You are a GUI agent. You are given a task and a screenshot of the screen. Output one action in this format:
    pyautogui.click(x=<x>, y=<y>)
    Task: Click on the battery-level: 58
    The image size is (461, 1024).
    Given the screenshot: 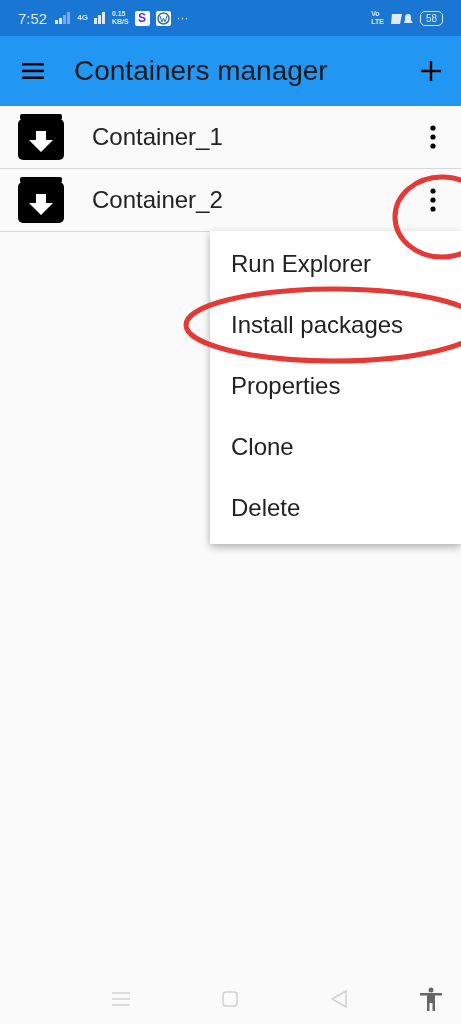 What is the action you would take?
    pyautogui.click(x=431, y=18)
    